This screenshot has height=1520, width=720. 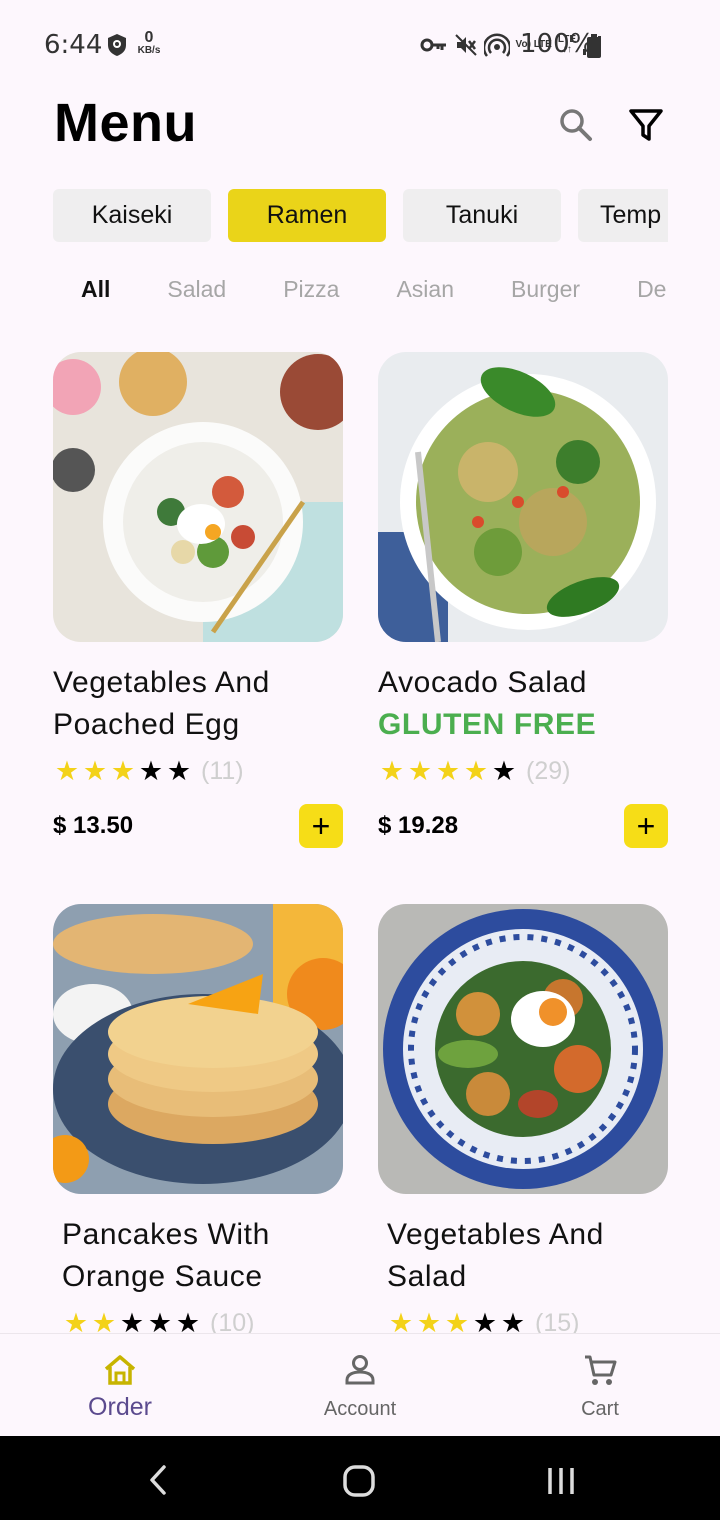 I want to click on recents-icon, so click(x=561, y=1481).